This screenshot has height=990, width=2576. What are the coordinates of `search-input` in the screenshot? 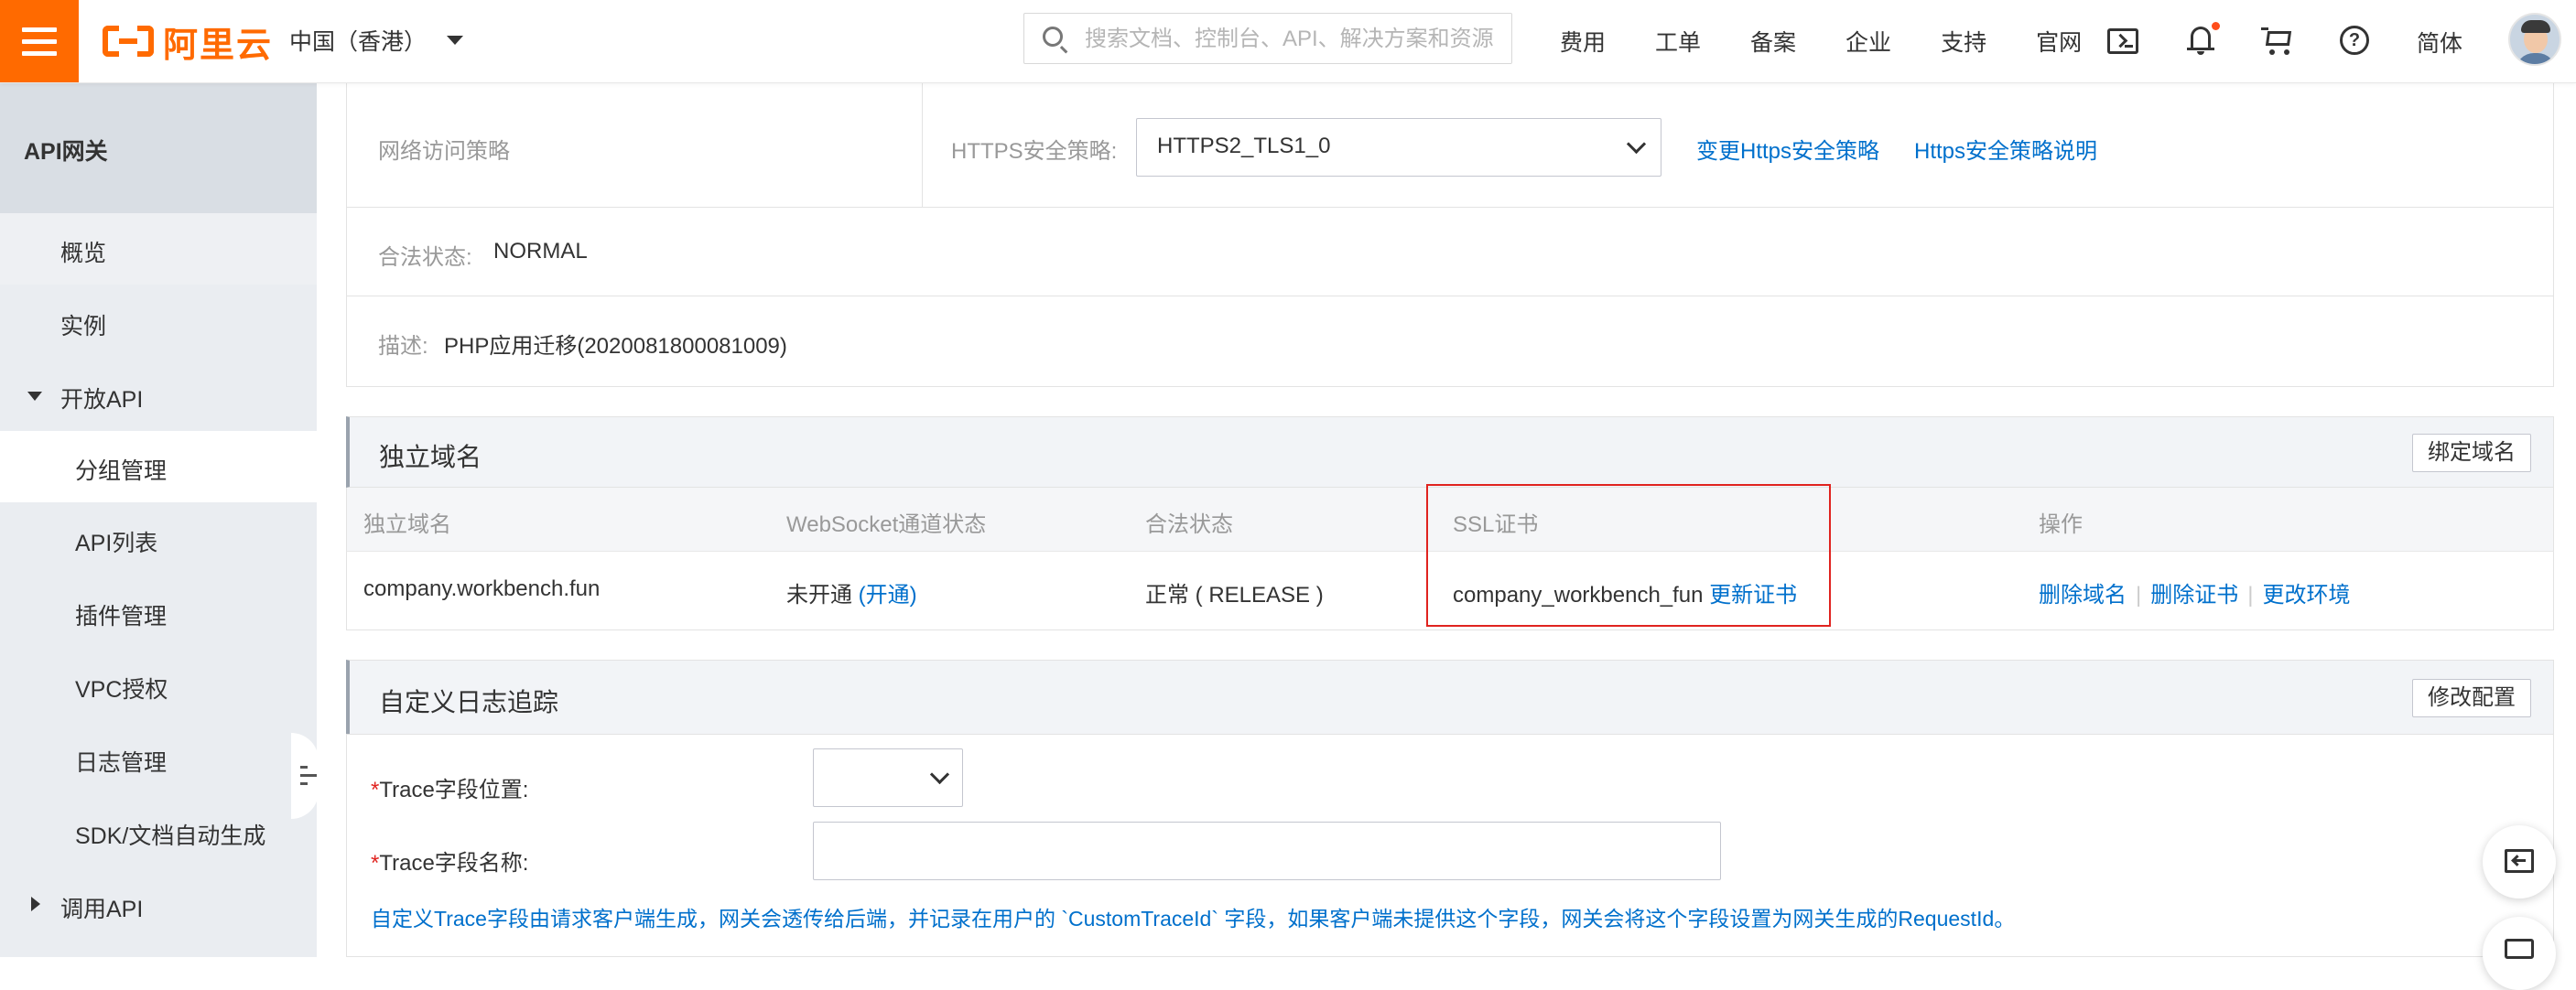 It's located at (1291, 39).